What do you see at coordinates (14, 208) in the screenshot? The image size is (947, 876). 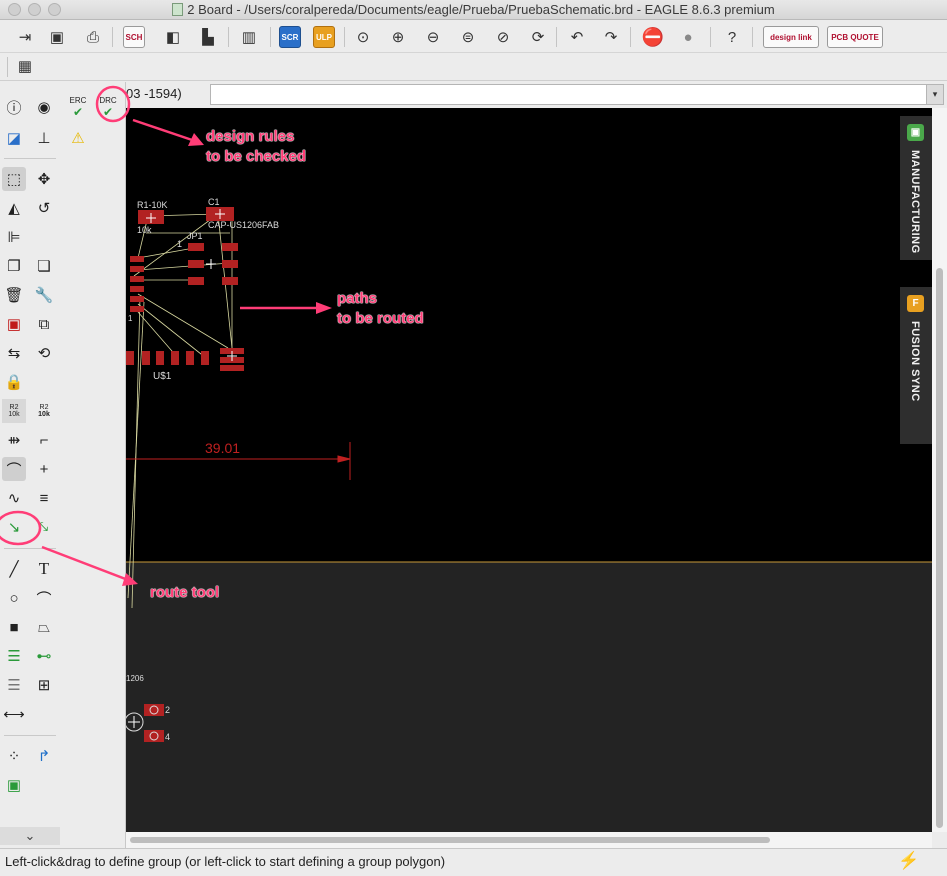 I see `mirror-tool-icon: ◭` at bounding box center [14, 208].